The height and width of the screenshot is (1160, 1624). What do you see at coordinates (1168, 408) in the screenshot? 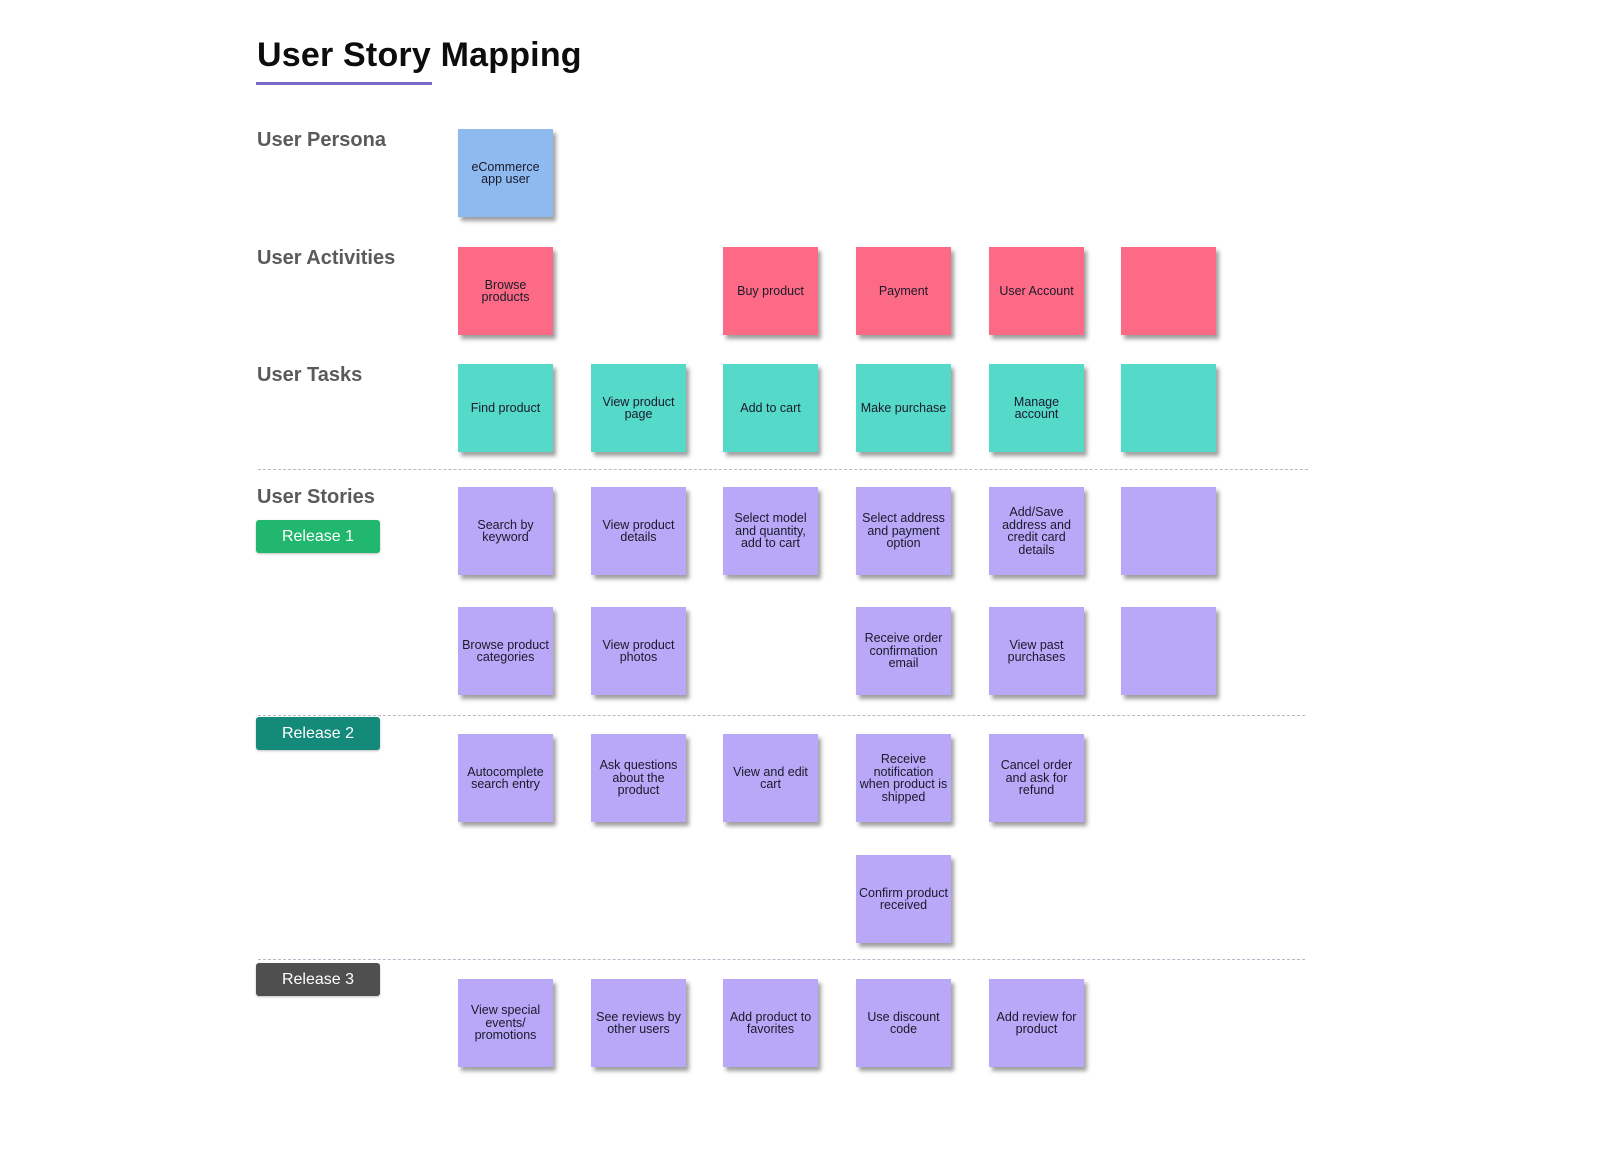
I see `task-sticky-note` at bounding box center [1168, 408].